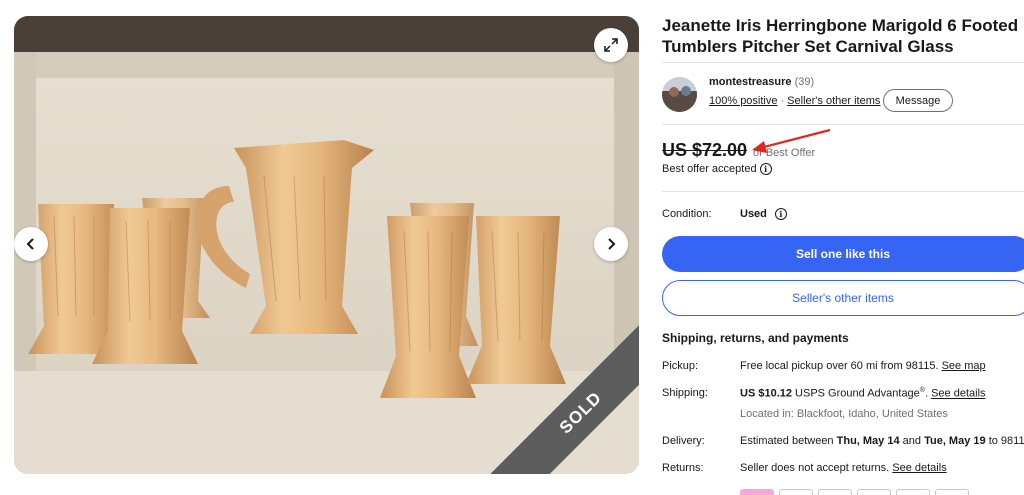  I want to click on condition-value: Used i, so click(763, 214).